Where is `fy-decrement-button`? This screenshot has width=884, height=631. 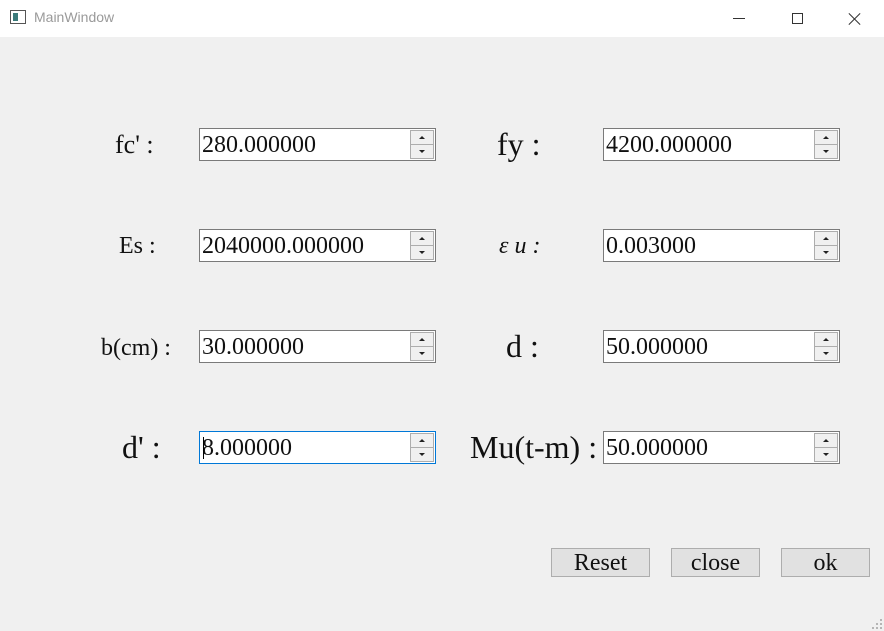 fy-decrement-button is located at coordinates (826, 151).